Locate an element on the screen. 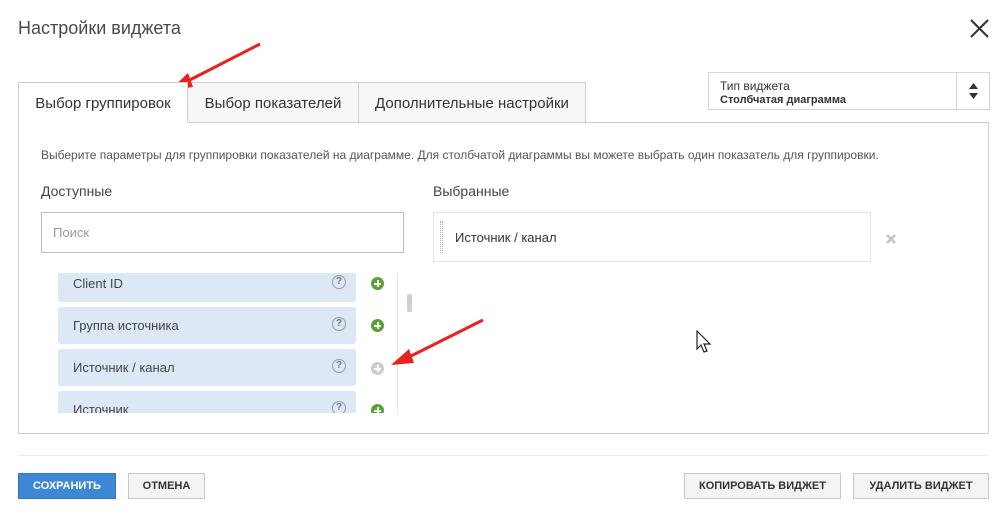  available-label: Доступные is located at coordinates (77, 191).